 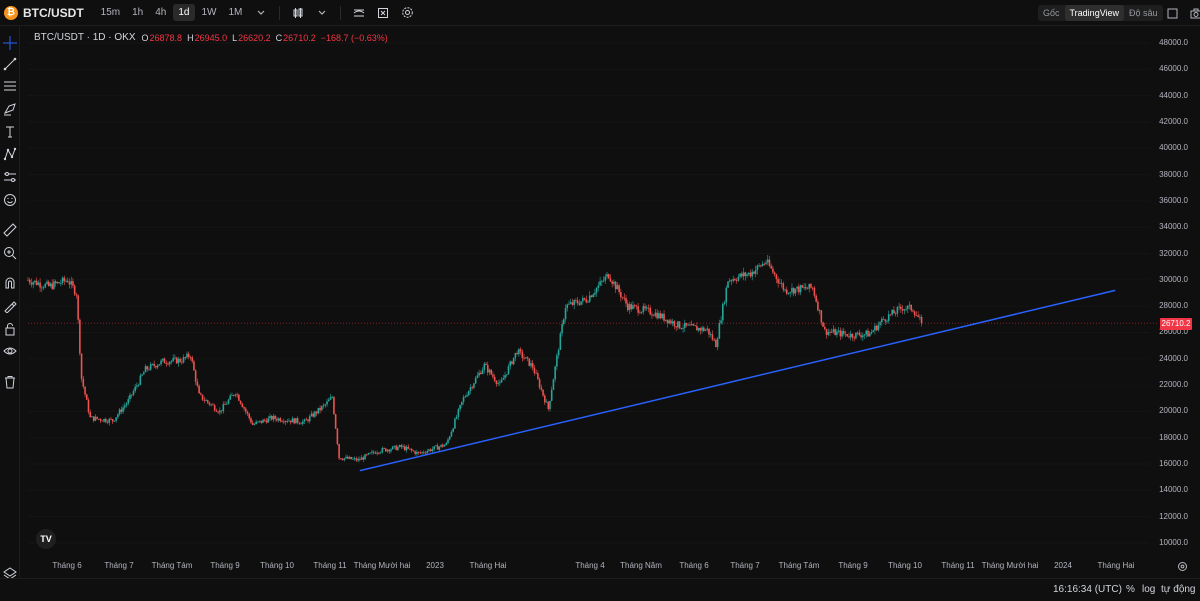 What do you see at coordinates (1173, 464) in the screenshot?
I see `price-tick: 16000.0` at bounding box center [1173, 464].